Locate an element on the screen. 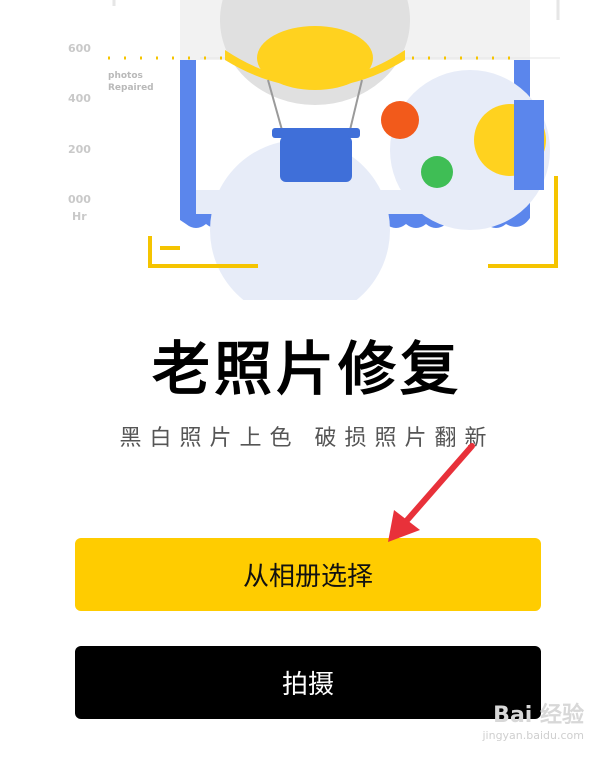 The height and width of the screenshot is (764, 614). watermark-main: Bai 经验 is located at coordinates (538, 715).